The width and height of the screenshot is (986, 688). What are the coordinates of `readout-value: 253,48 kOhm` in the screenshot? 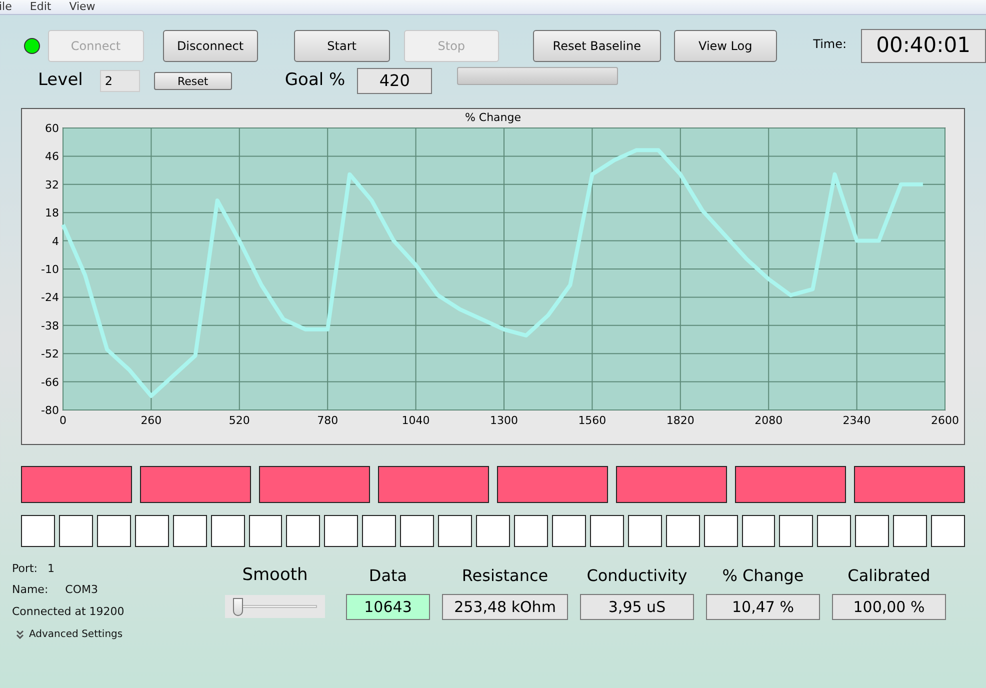 It's located at (505, 607).